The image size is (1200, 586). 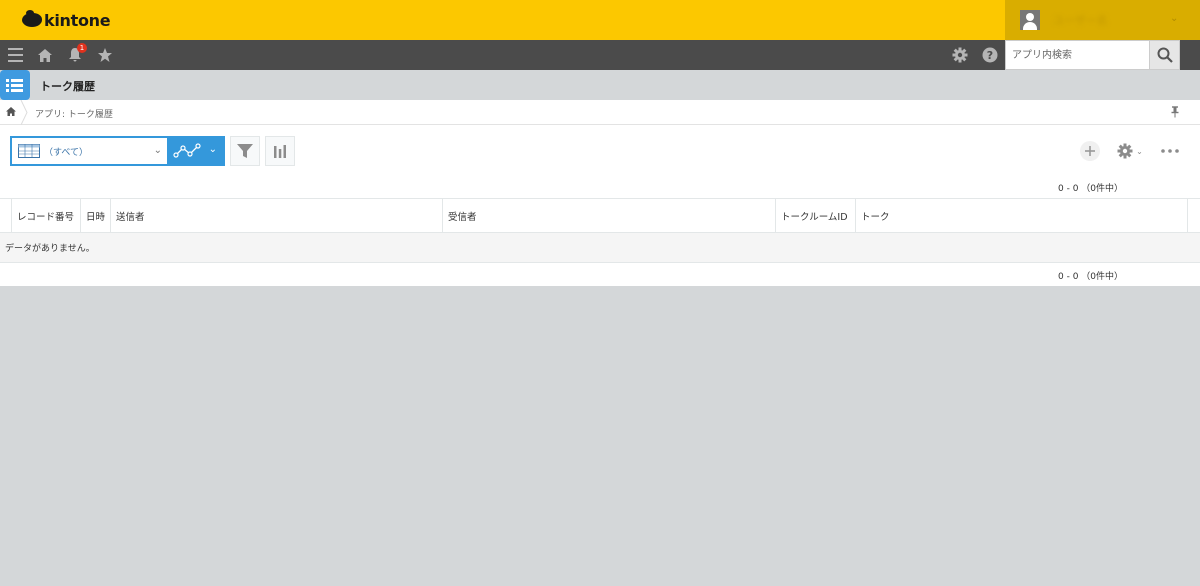 I want to click on app-search-input, so click(x=1077, y=55).